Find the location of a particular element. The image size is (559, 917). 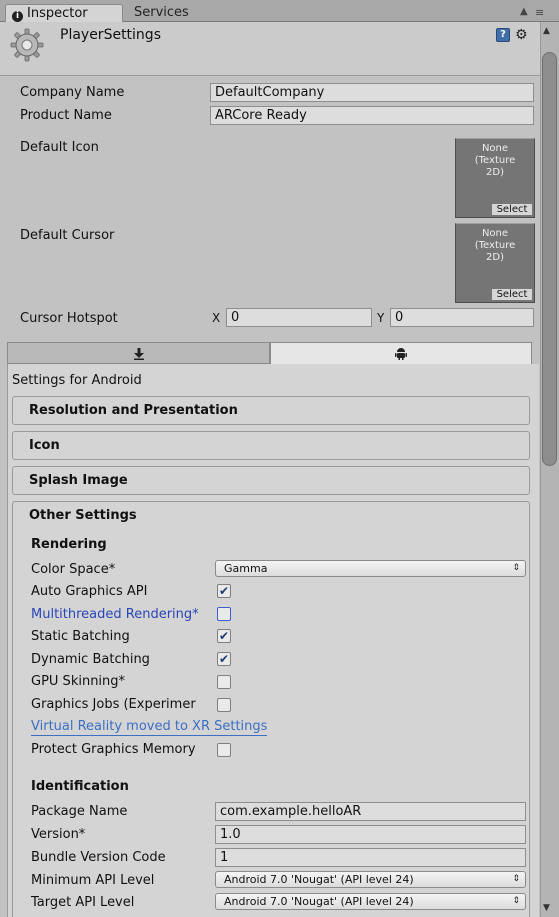

foldout-icon: Icon is located at coordinates (271, 445).